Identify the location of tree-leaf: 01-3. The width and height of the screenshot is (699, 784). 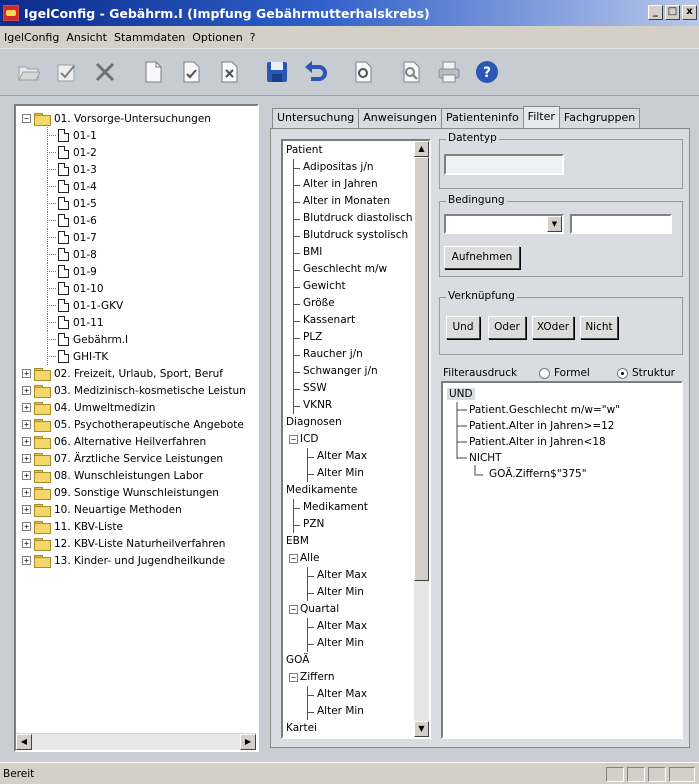
(139, 169).